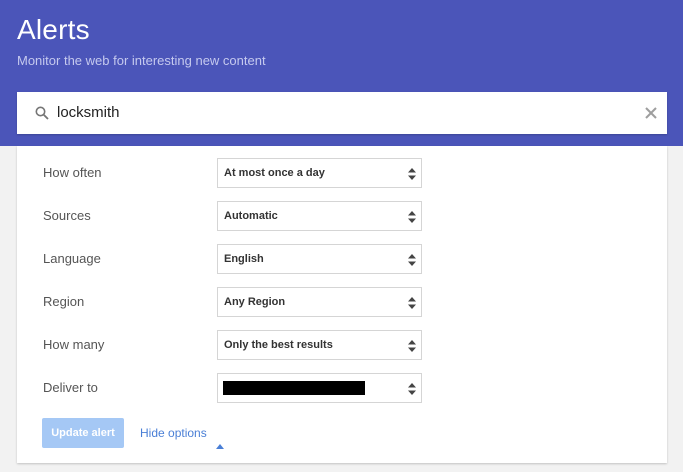  What do you see at coordinates (220, 439) in the screenshot?
I see `caret-up-icon` at bounding box center [220, 439].